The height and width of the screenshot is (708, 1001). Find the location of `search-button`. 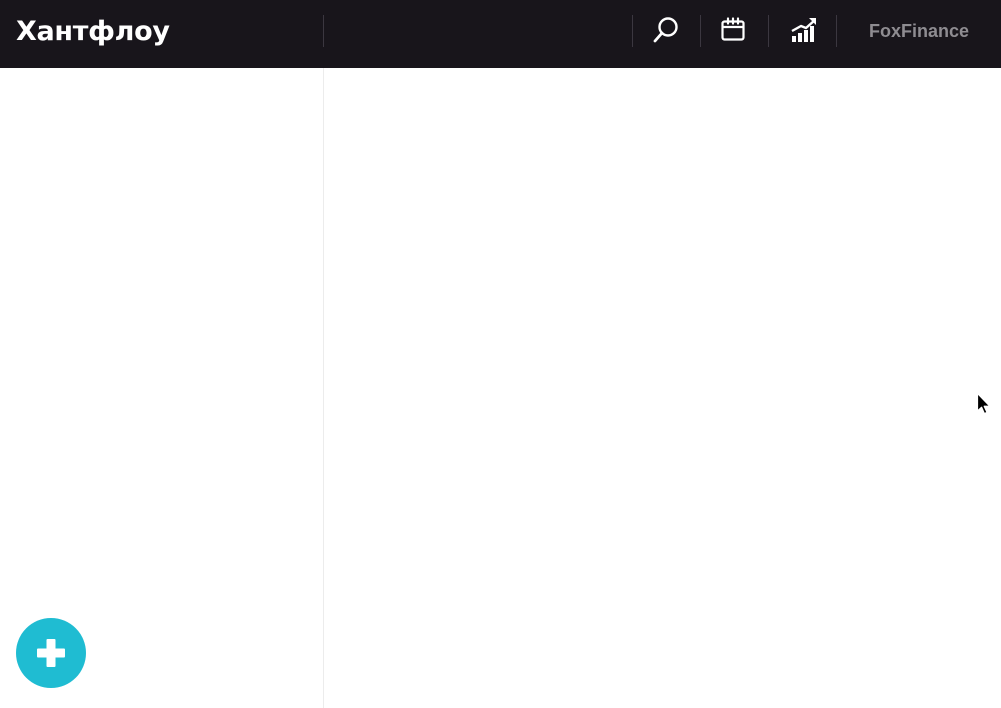

search-button is located at coordinates (666, 30).